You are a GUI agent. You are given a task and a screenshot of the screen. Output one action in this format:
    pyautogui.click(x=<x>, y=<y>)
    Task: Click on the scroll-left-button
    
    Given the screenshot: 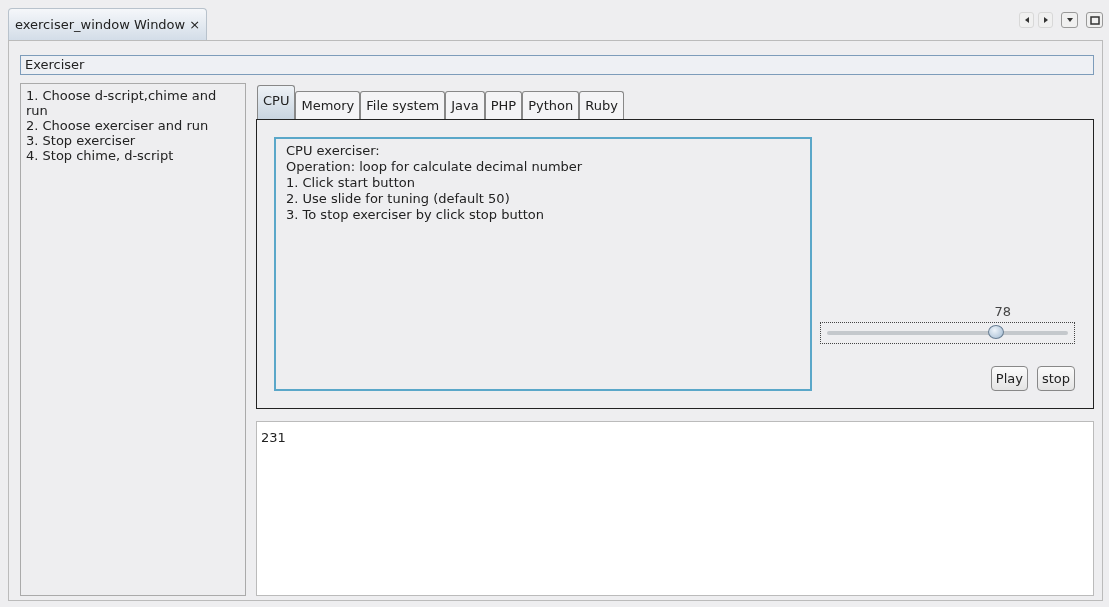 What is the action you would take?
    pyautogui.click(x=1026, y=20)
    